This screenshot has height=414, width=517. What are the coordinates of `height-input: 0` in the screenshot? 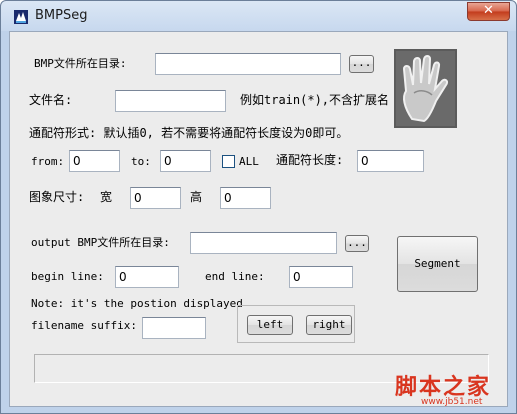 It's located at (245, 198).